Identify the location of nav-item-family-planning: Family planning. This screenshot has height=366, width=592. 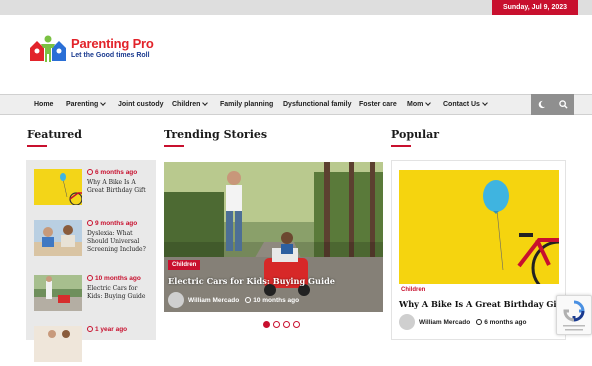
(246, 104).